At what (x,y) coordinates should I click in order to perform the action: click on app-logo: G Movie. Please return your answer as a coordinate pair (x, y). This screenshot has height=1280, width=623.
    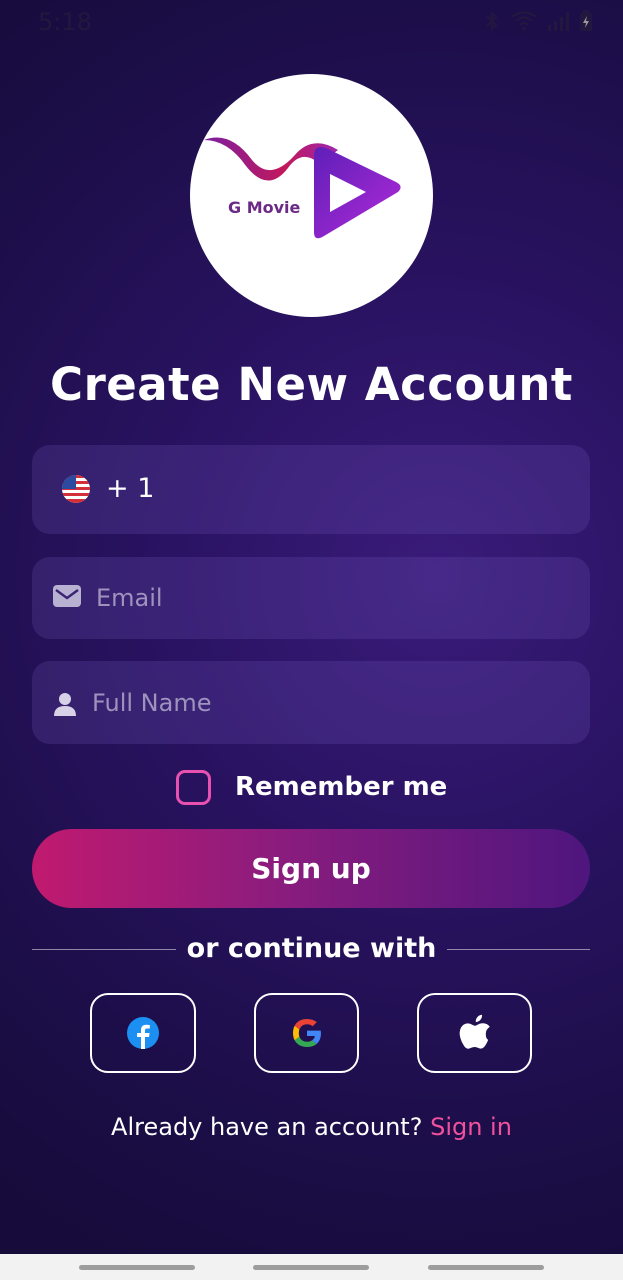
    Looking at the image, I should click on (311, 195).